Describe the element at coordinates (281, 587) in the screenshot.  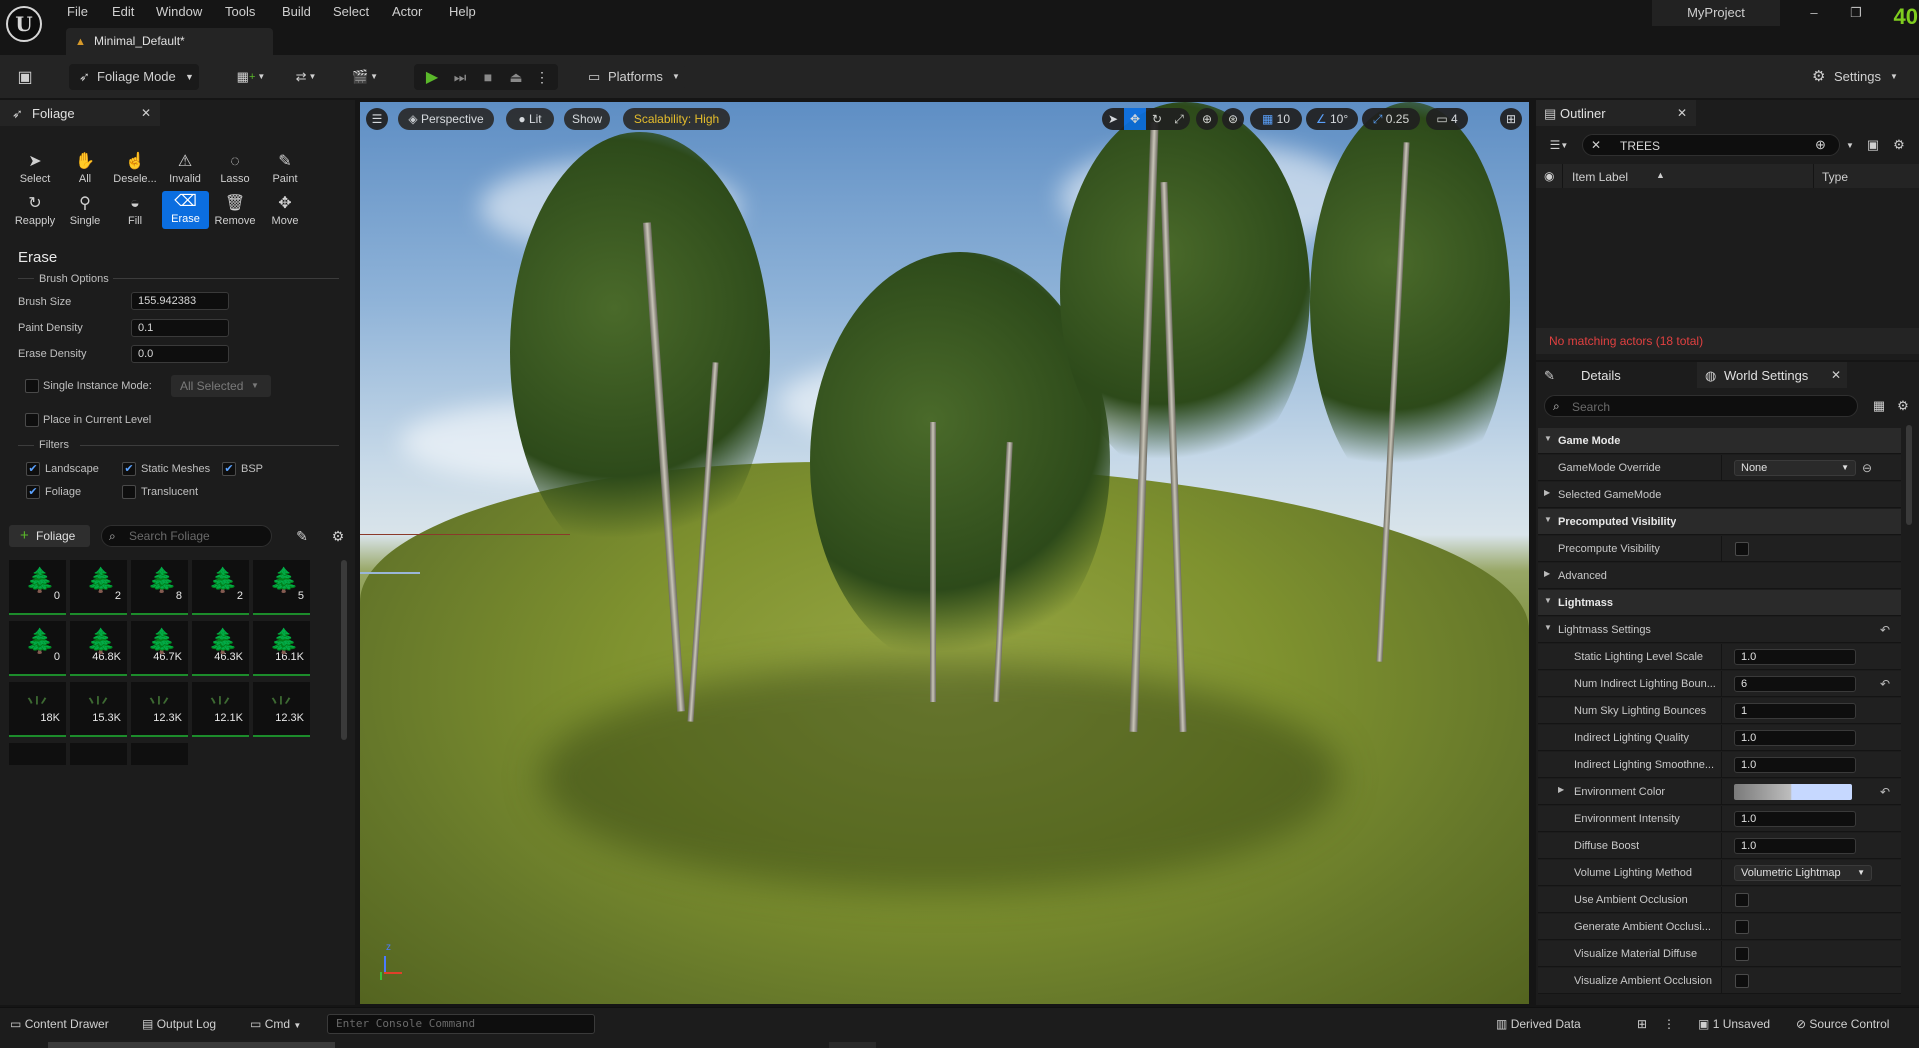
I see `foliage-thumbnail: 🌲 5` at that location.